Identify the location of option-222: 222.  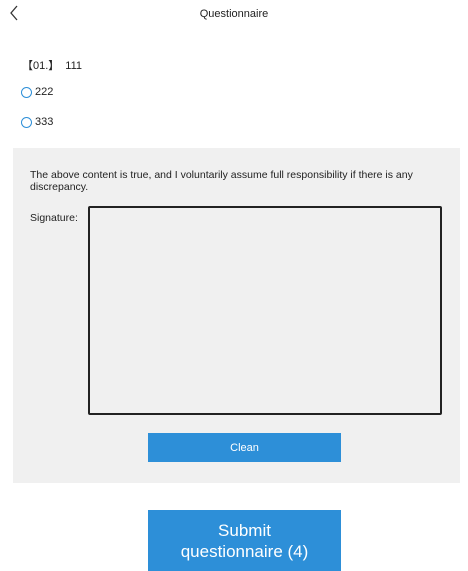
(37, 92).